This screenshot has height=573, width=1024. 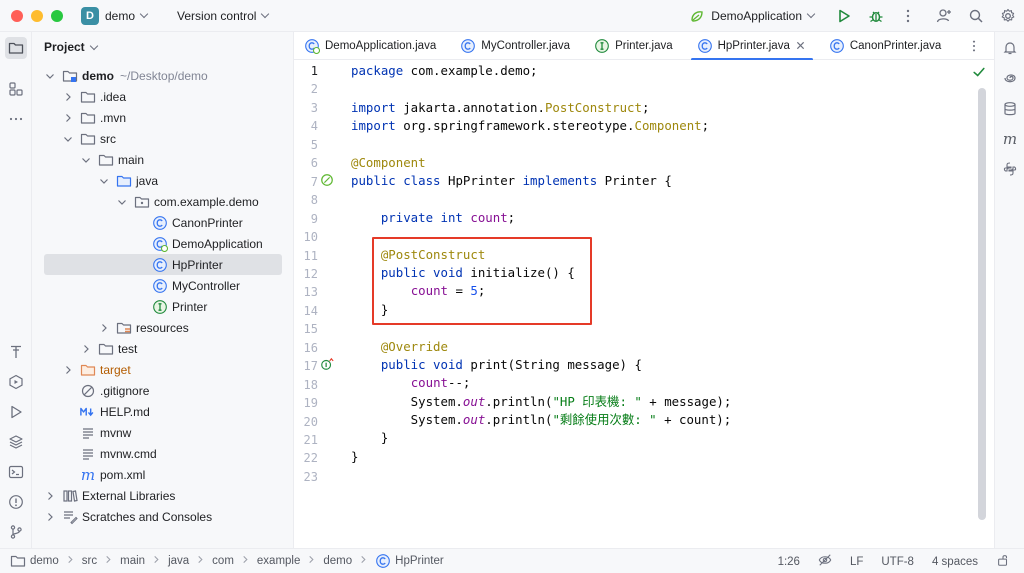 I want to click on power-save-icon, so click(x=825, y=561).